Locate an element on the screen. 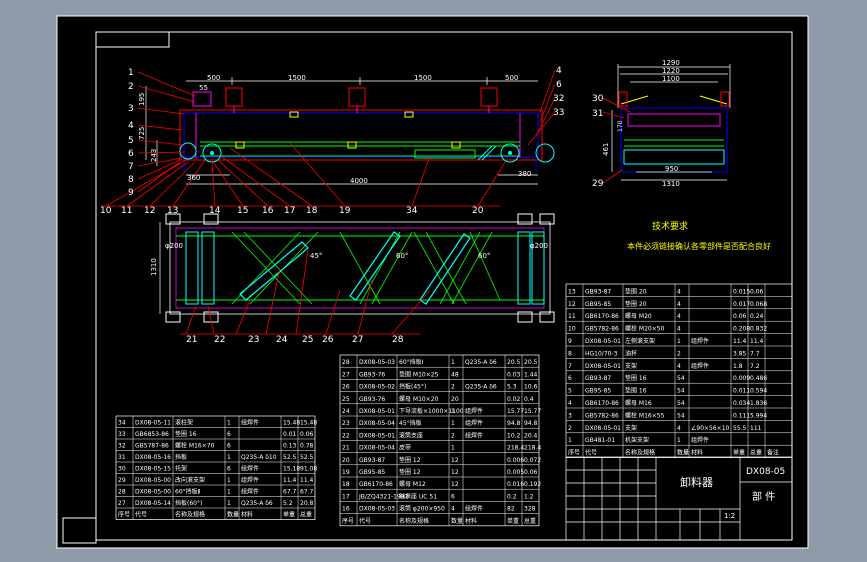  bom-cell: 60°挡板Ⅰ is located at coordinates (411, 362).